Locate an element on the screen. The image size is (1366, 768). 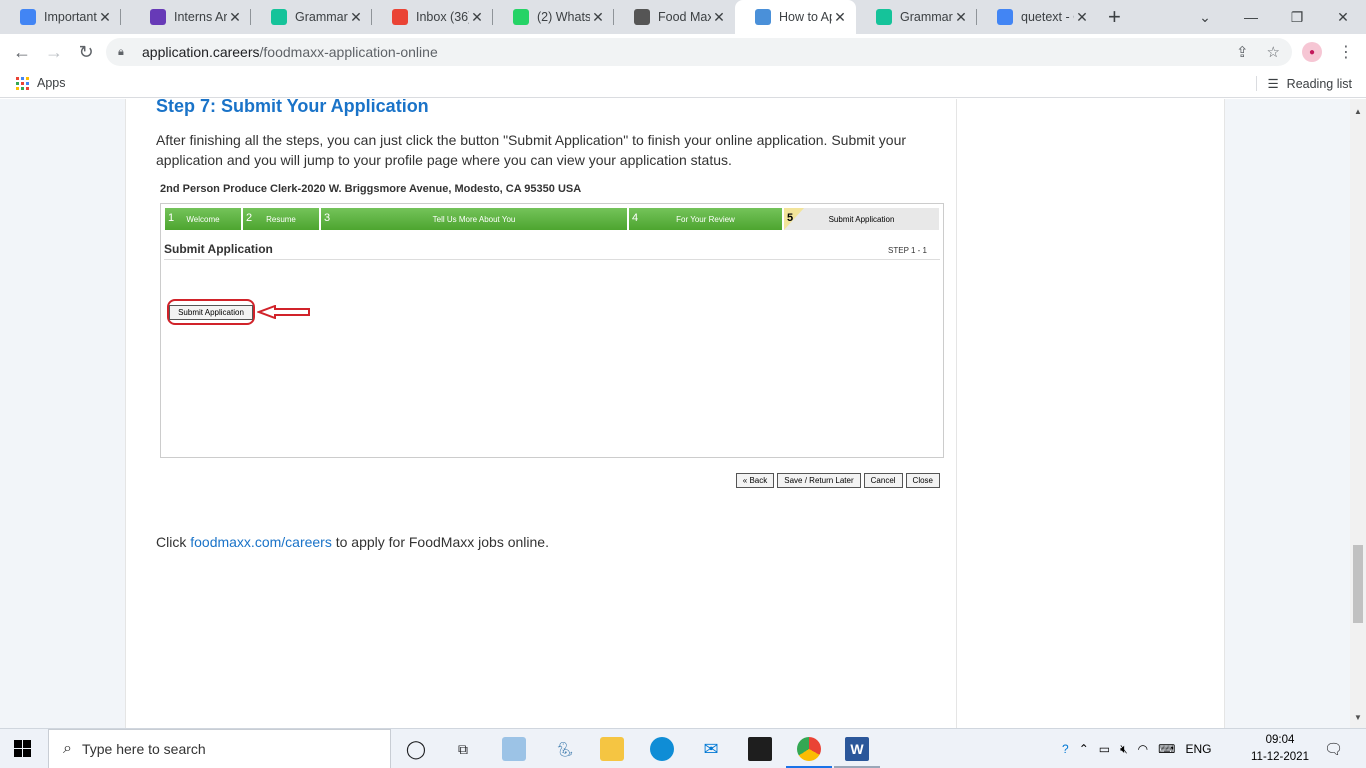
figure-button-row: « Back Save / Return Later Cancel Close is located at coordinates (837, 480).